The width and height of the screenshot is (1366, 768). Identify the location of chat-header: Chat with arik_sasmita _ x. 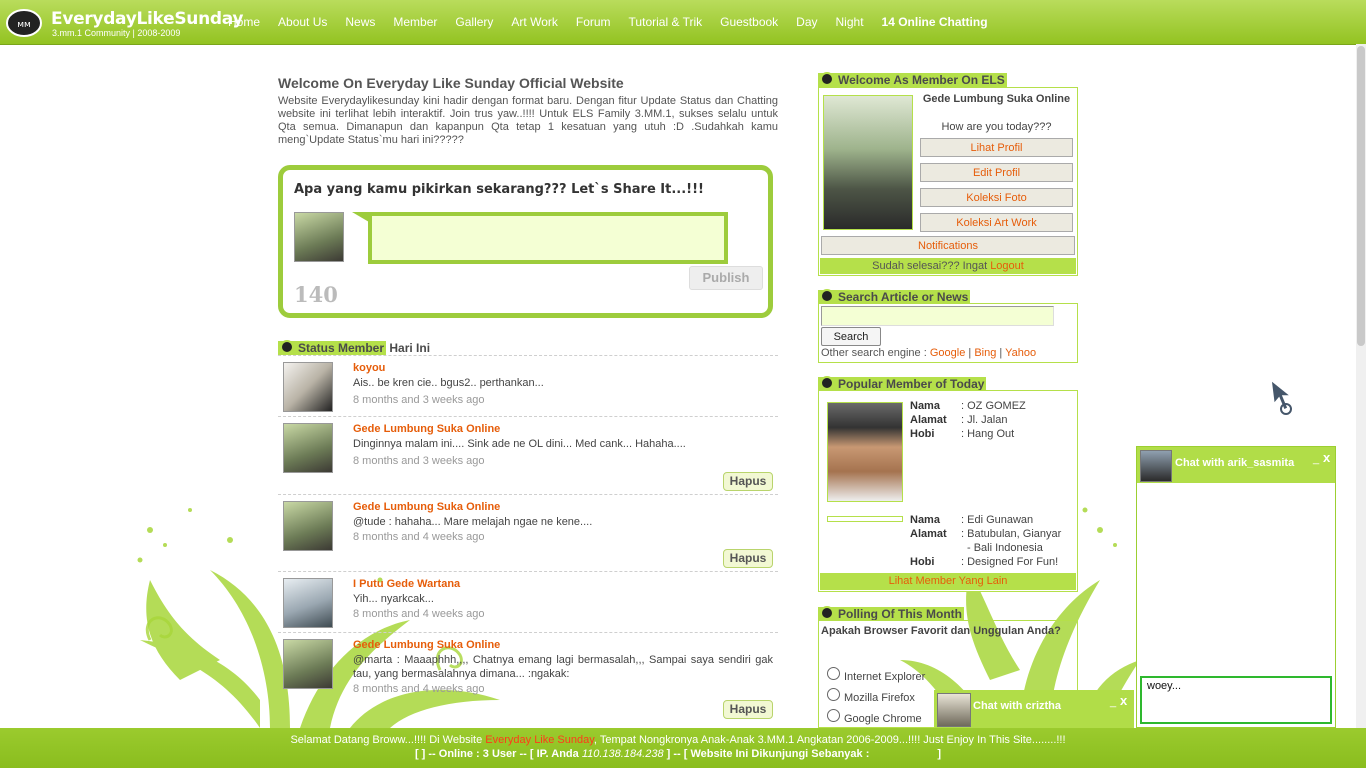
(1236, 465).